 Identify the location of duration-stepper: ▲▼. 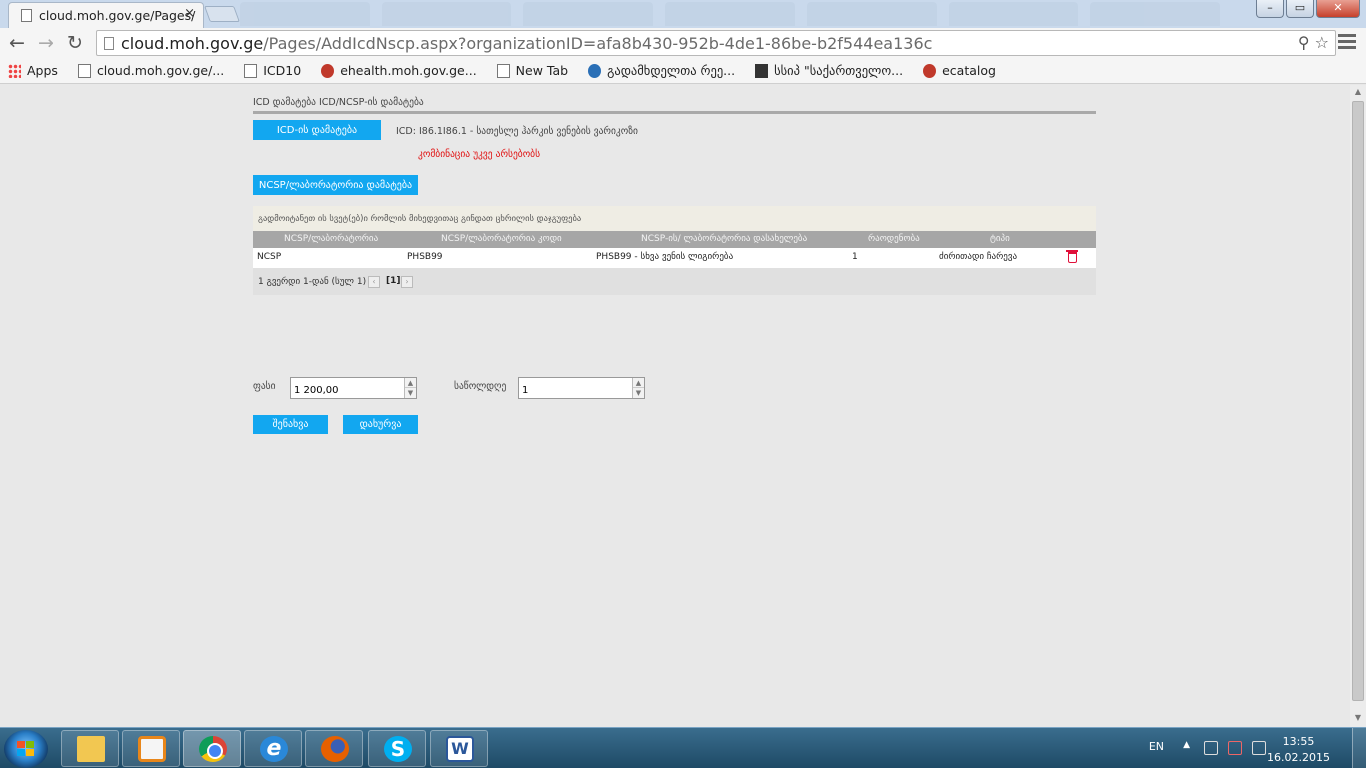
(581, 389).